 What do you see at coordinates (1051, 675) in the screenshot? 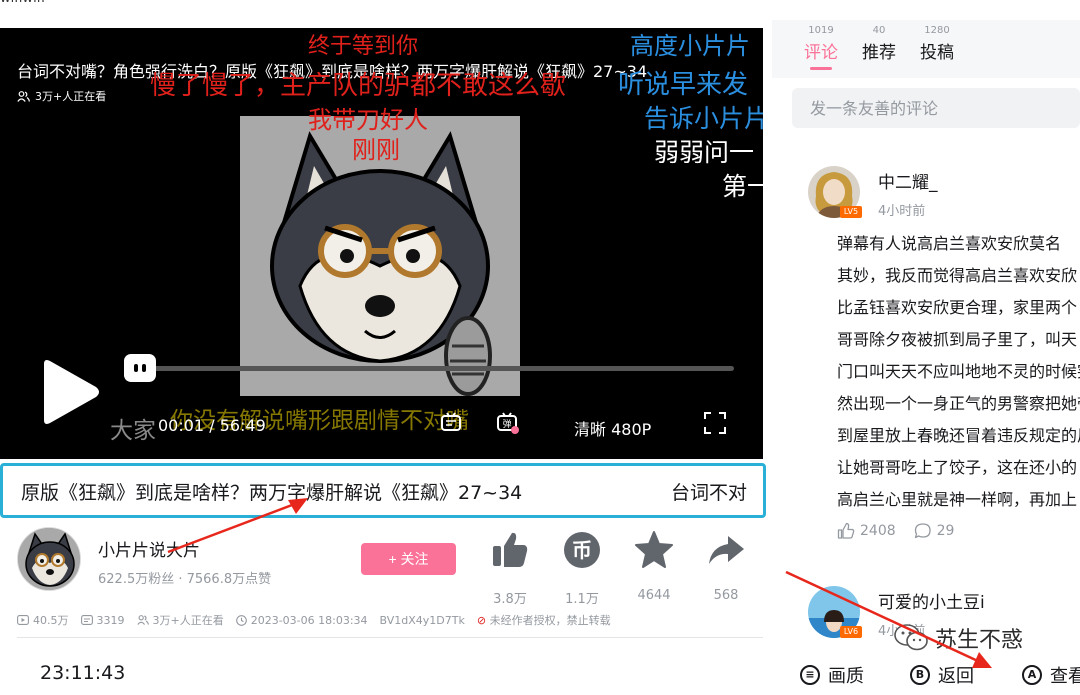
I see `view-key-button: A 查看` at bounding box center [1051, 675].